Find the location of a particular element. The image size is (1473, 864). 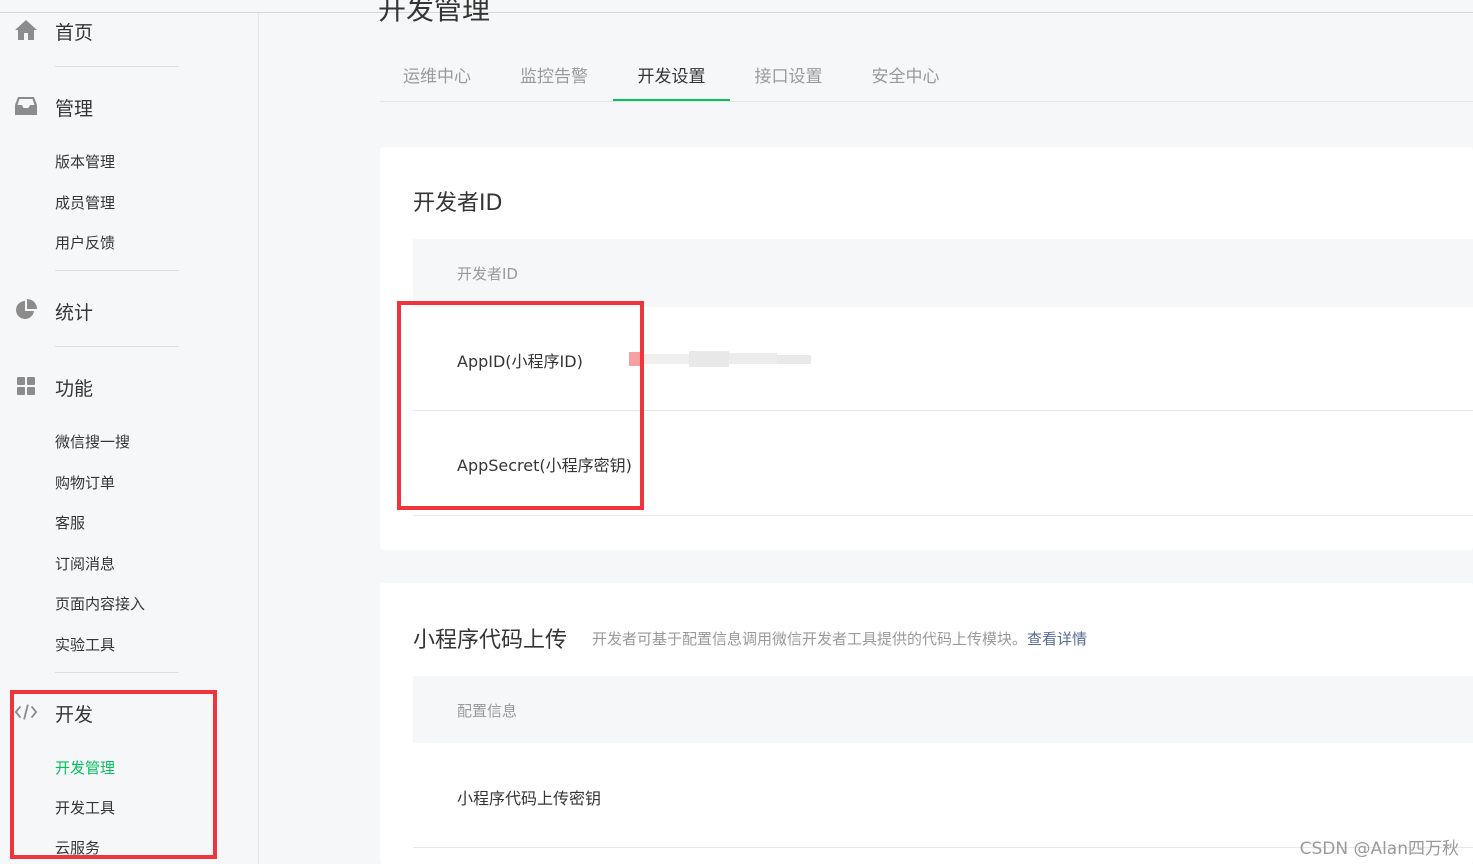

sidebar-item-version: 版本管理 is located at coordinates (85, 161).